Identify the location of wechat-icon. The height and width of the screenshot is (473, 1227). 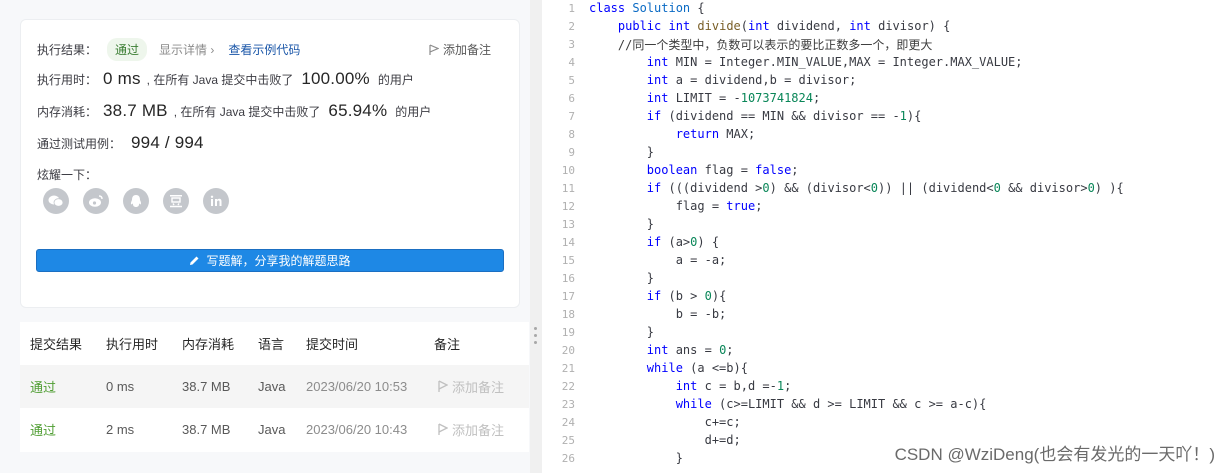
(56, 201).